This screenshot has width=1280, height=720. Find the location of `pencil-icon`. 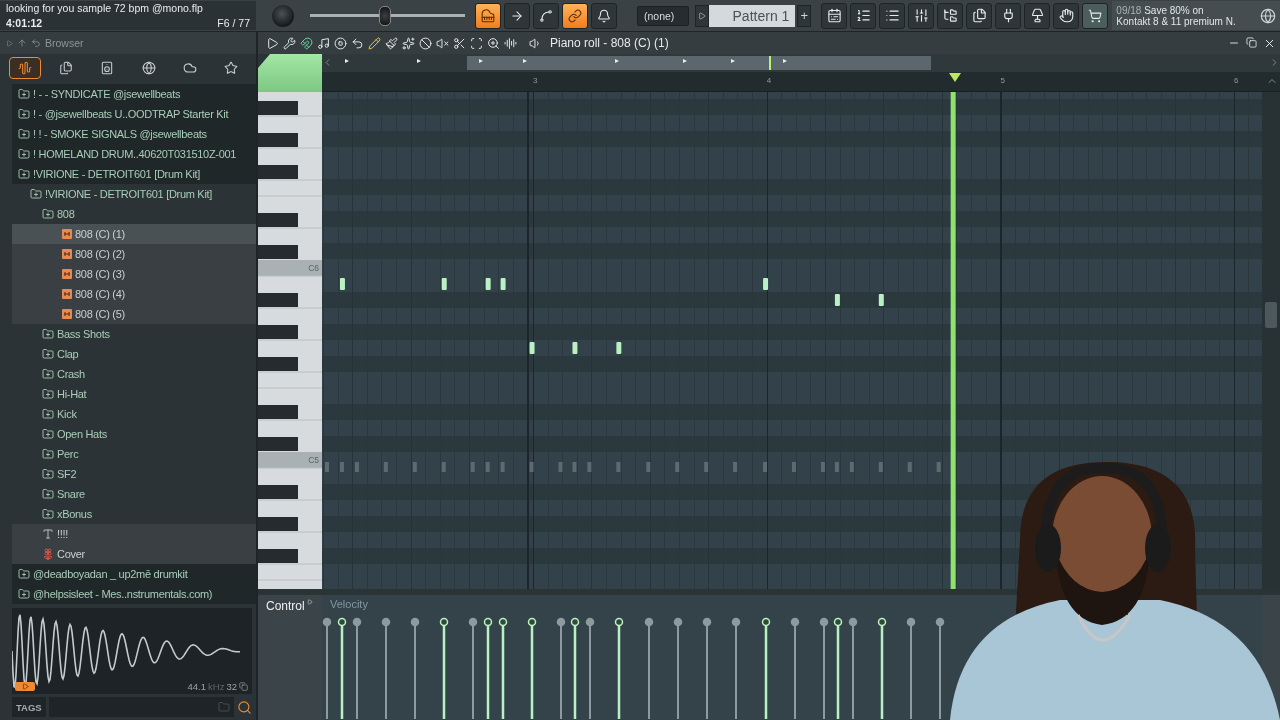

pencil-icon is located at coordinates (374, 43).